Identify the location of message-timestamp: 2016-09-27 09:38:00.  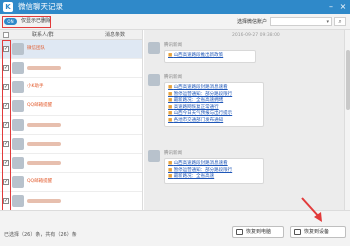
(256, 35).